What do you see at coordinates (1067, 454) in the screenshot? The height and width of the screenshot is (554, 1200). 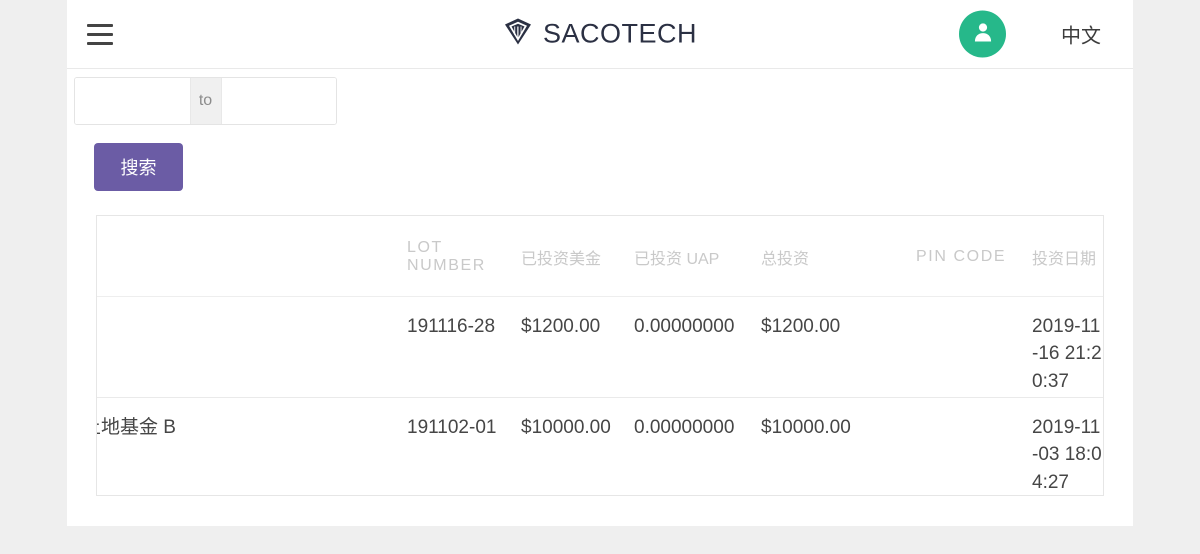 I see `cell-invest-date: 2019-11-03 18:04:27` at bounding box center [1067, 454].